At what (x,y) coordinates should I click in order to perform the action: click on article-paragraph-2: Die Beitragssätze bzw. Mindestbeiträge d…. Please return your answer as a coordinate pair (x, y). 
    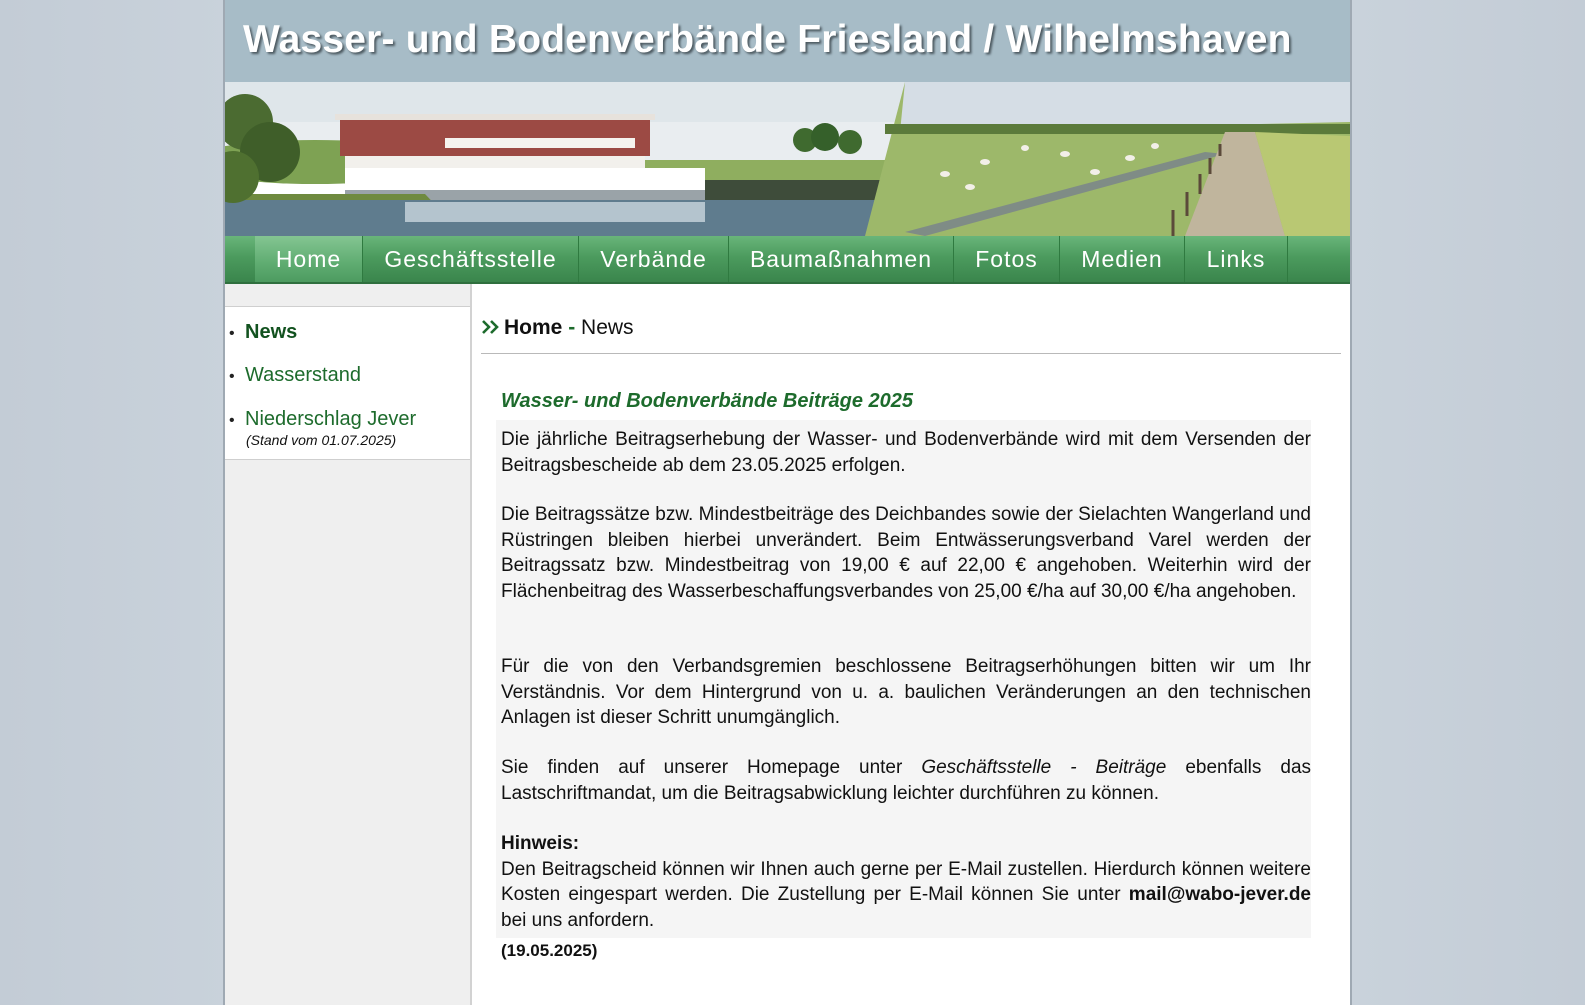
    Looking at the image, I should click on (906, 553).